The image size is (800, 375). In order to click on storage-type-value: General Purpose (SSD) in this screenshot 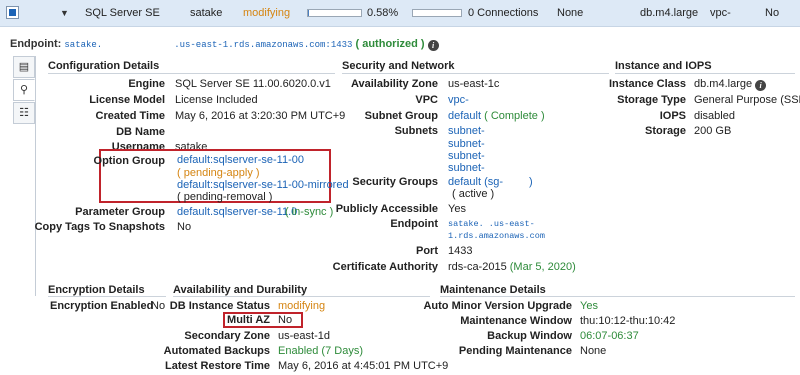, I will do `click(747, 100)`.